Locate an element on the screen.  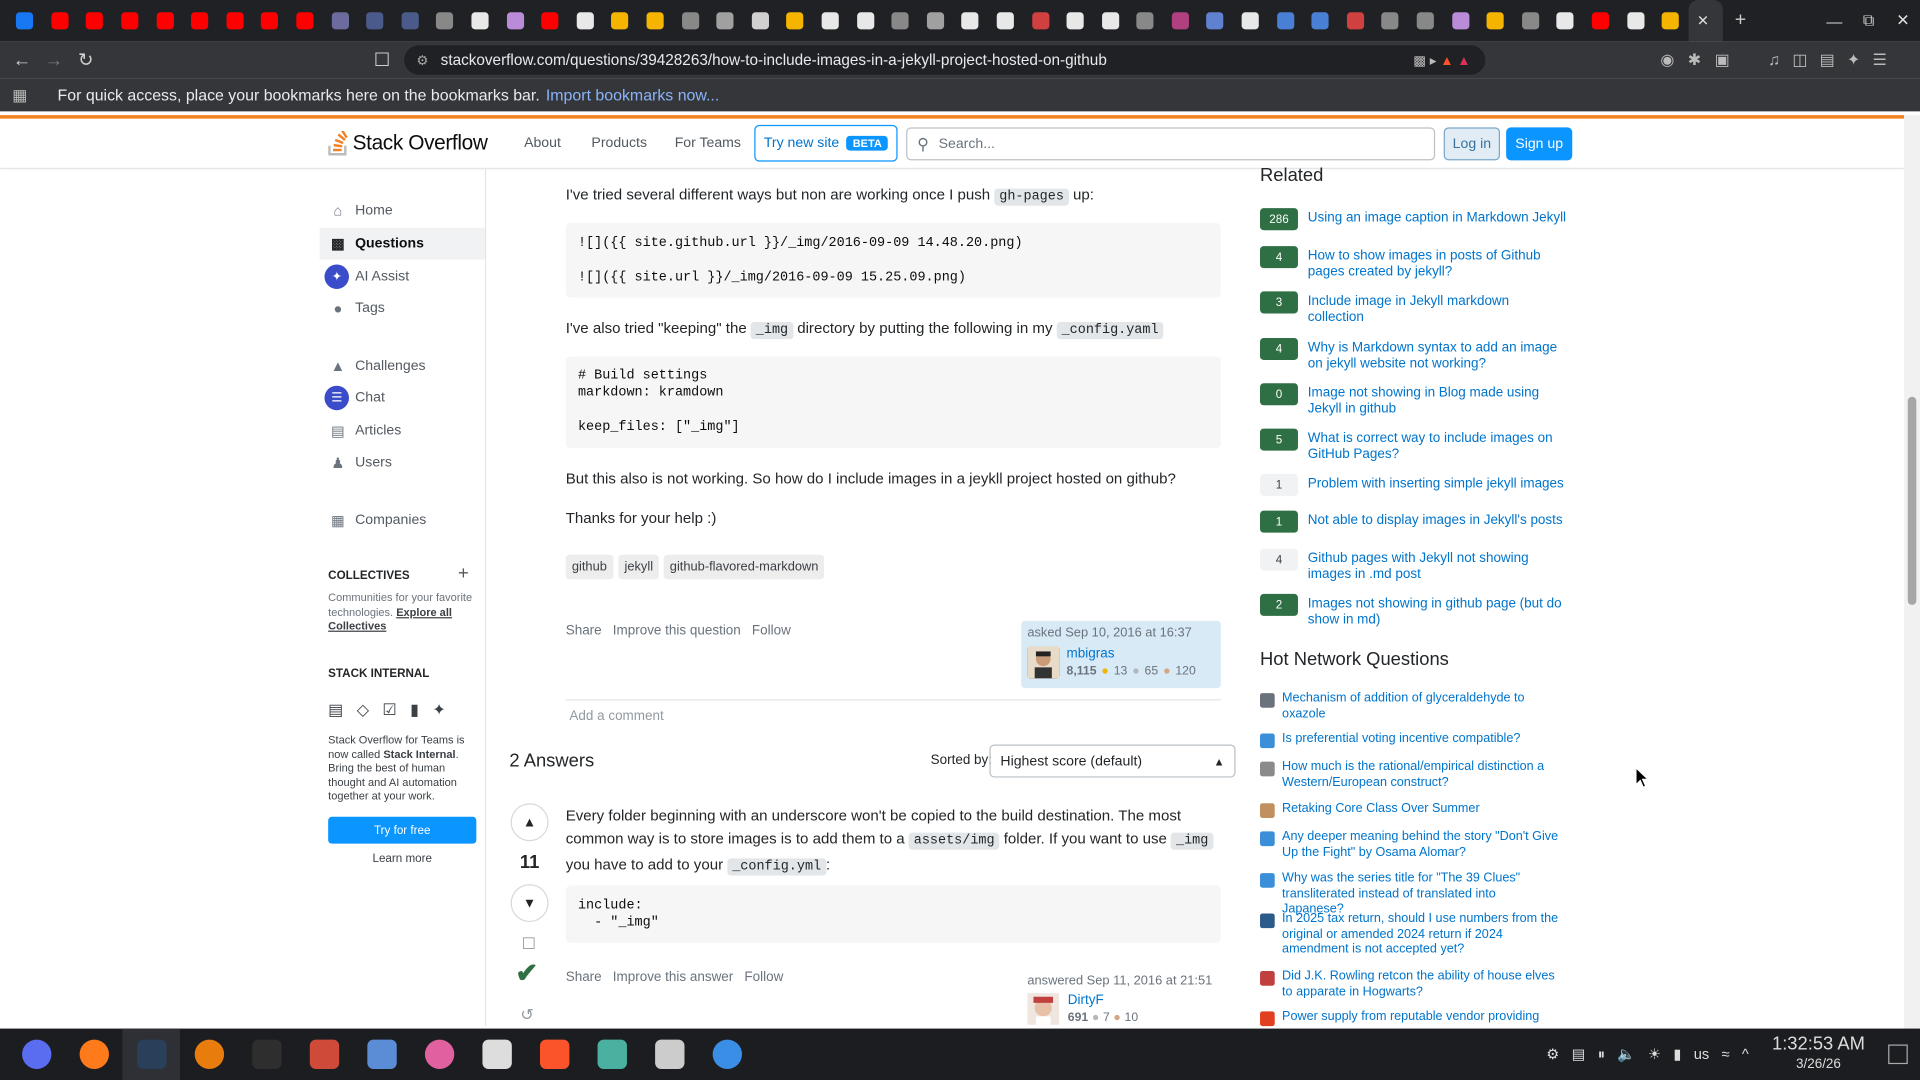
nav-about: About is located at coordinates (542, 143).